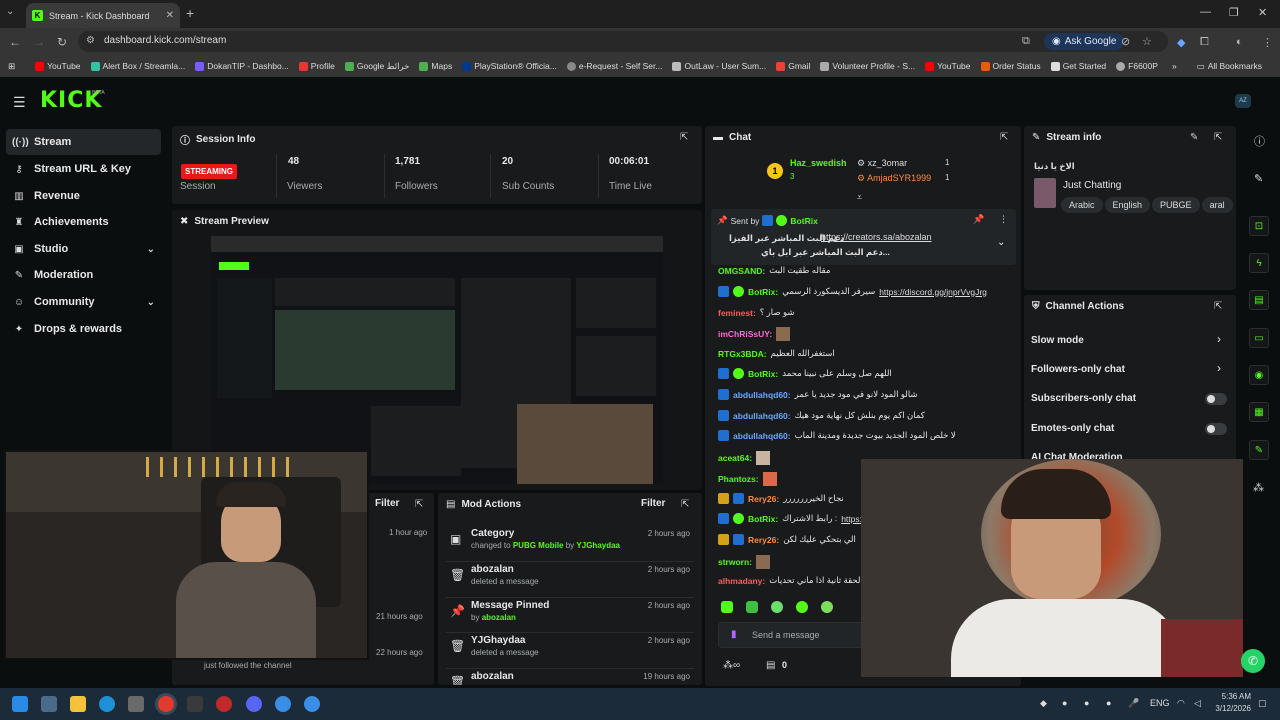  I want to click on all-bookmarks: ▭ All Bookmarks, so click(1229, 66).